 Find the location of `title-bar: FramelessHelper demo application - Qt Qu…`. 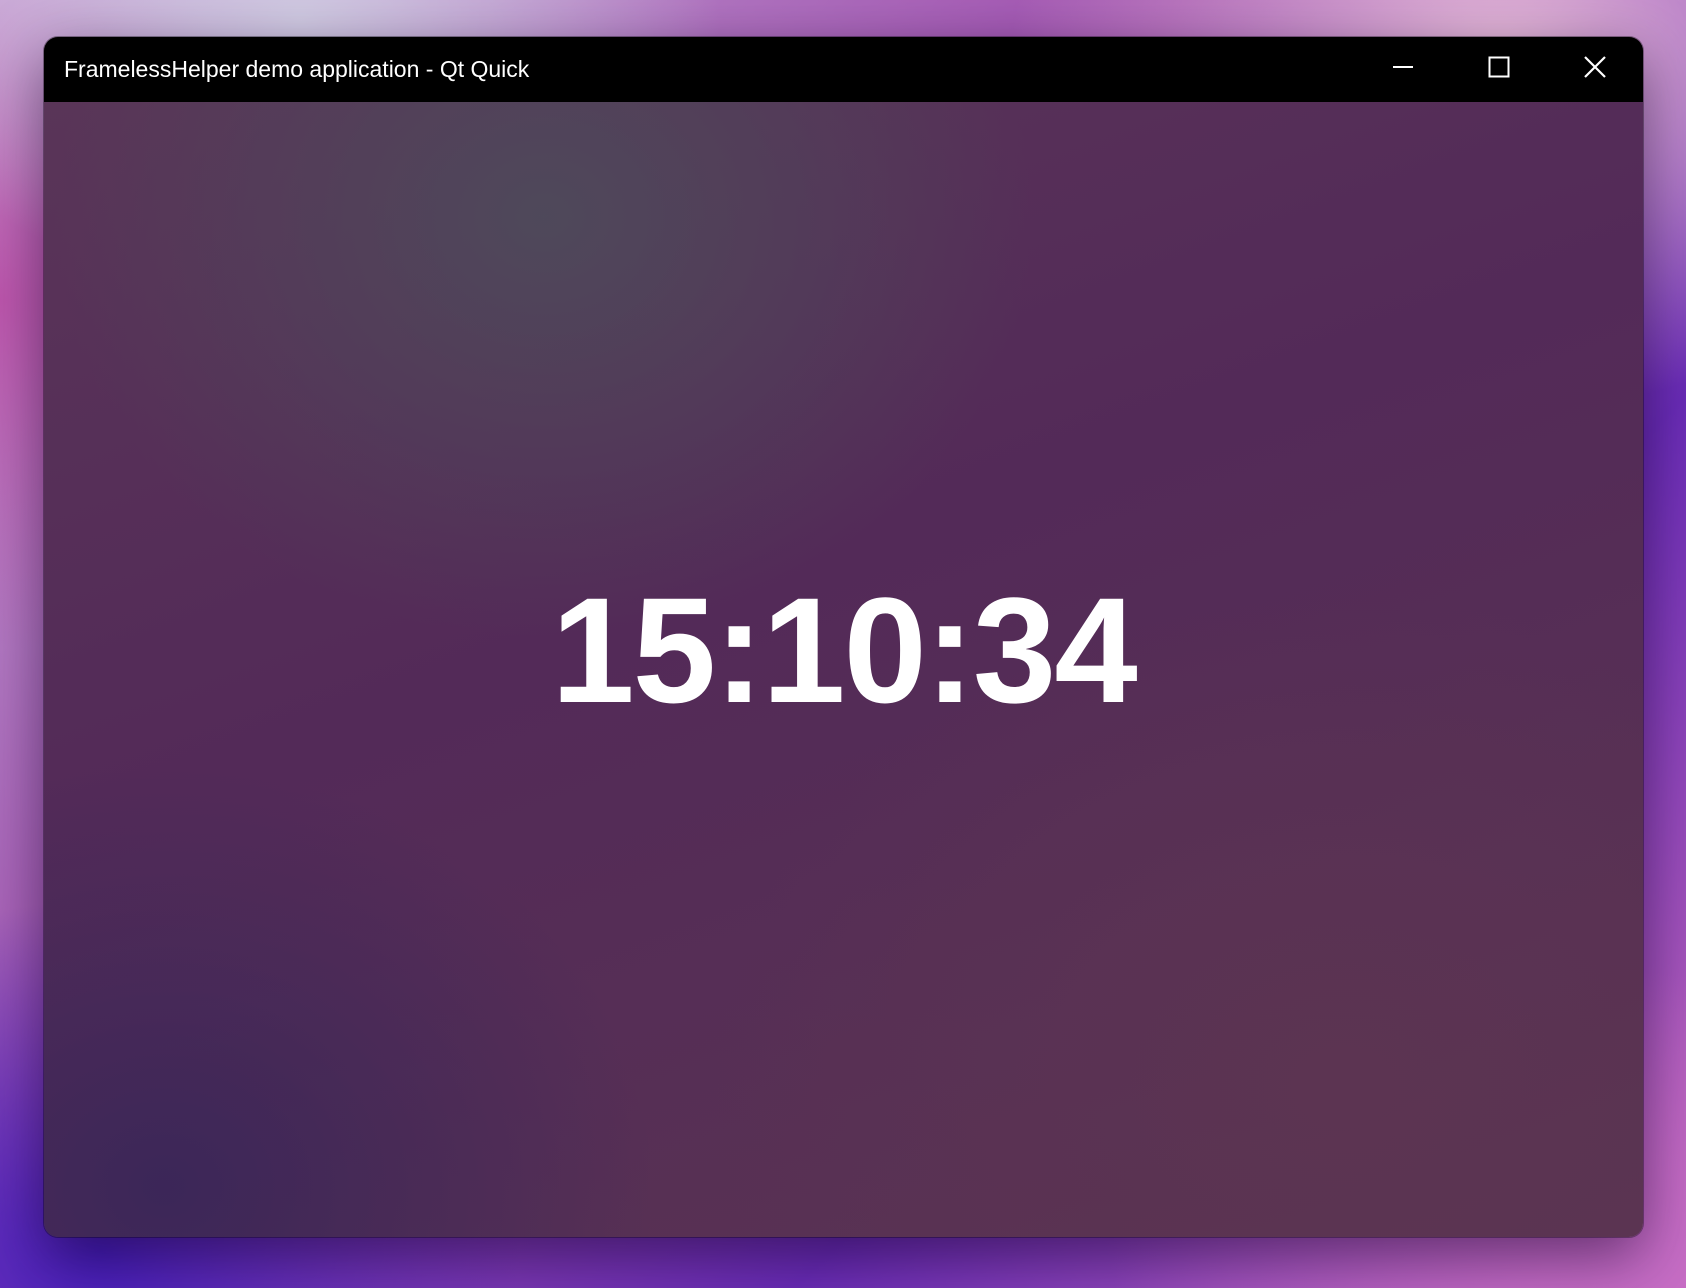

title-bar: FramelessHelper demo application - Qt Qu… is located at coordinates (843, 69).